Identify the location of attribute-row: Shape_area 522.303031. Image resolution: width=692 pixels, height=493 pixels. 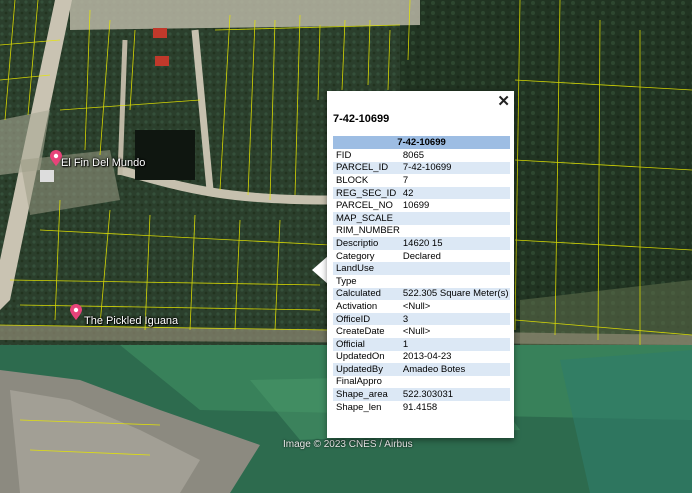
(421, 394).